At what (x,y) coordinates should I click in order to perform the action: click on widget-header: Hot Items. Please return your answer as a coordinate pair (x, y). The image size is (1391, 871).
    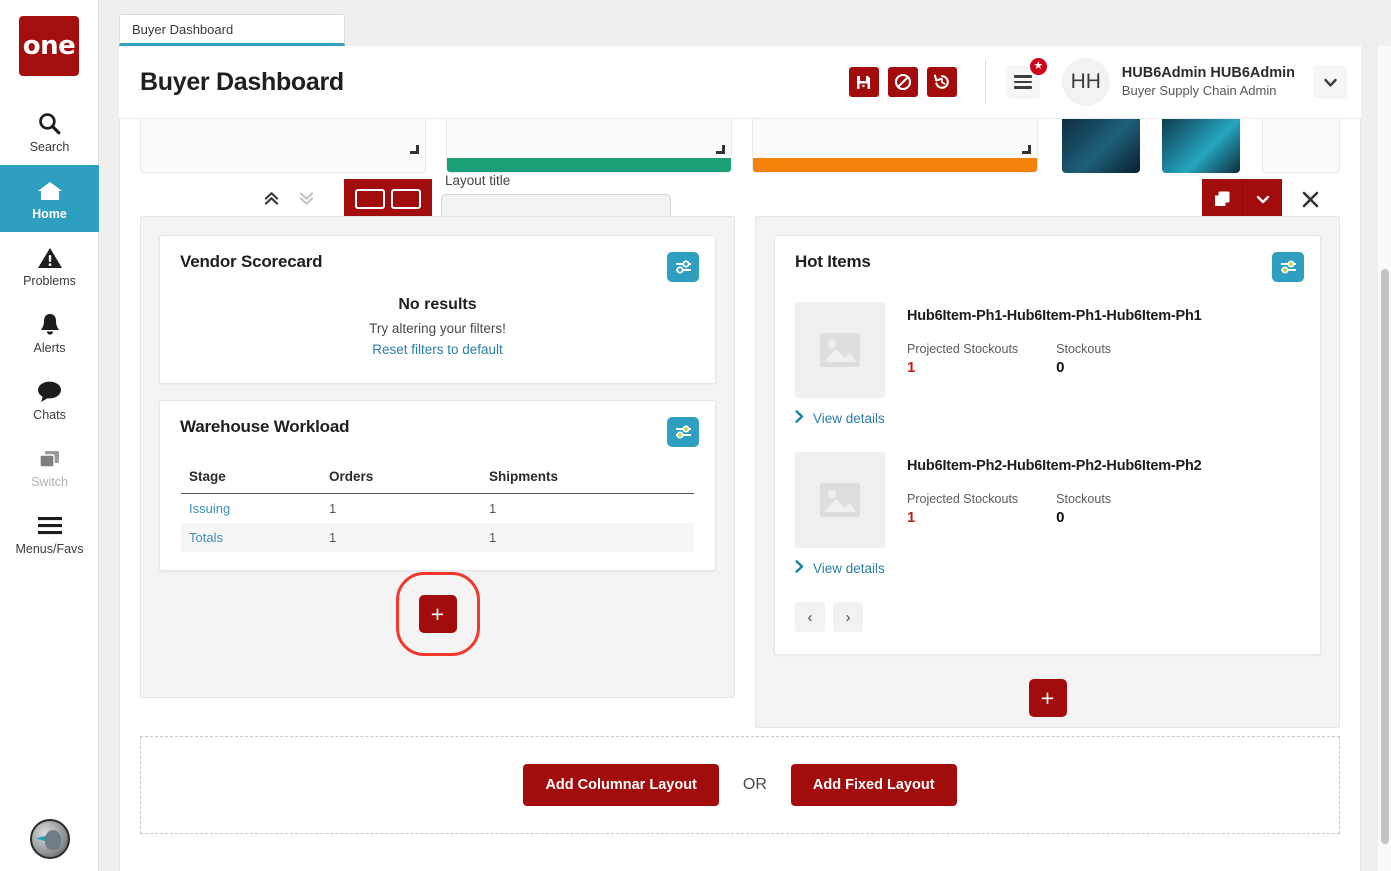
    Looking at the image, I should click on (1047, 259).